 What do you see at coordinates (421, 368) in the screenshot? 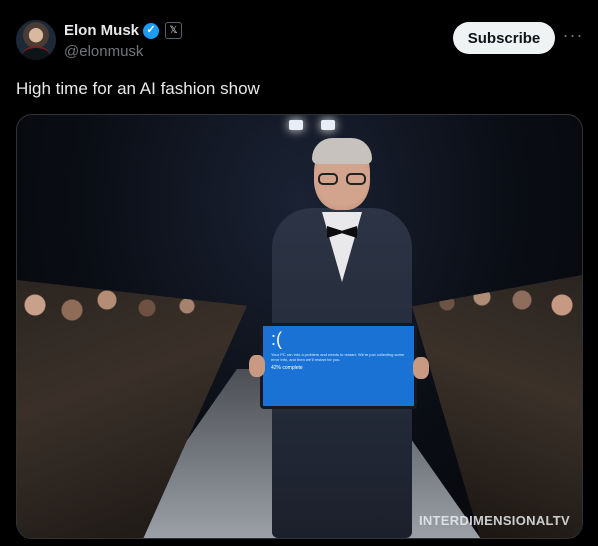
I see `right-hand` at bounding box center [421, 368].